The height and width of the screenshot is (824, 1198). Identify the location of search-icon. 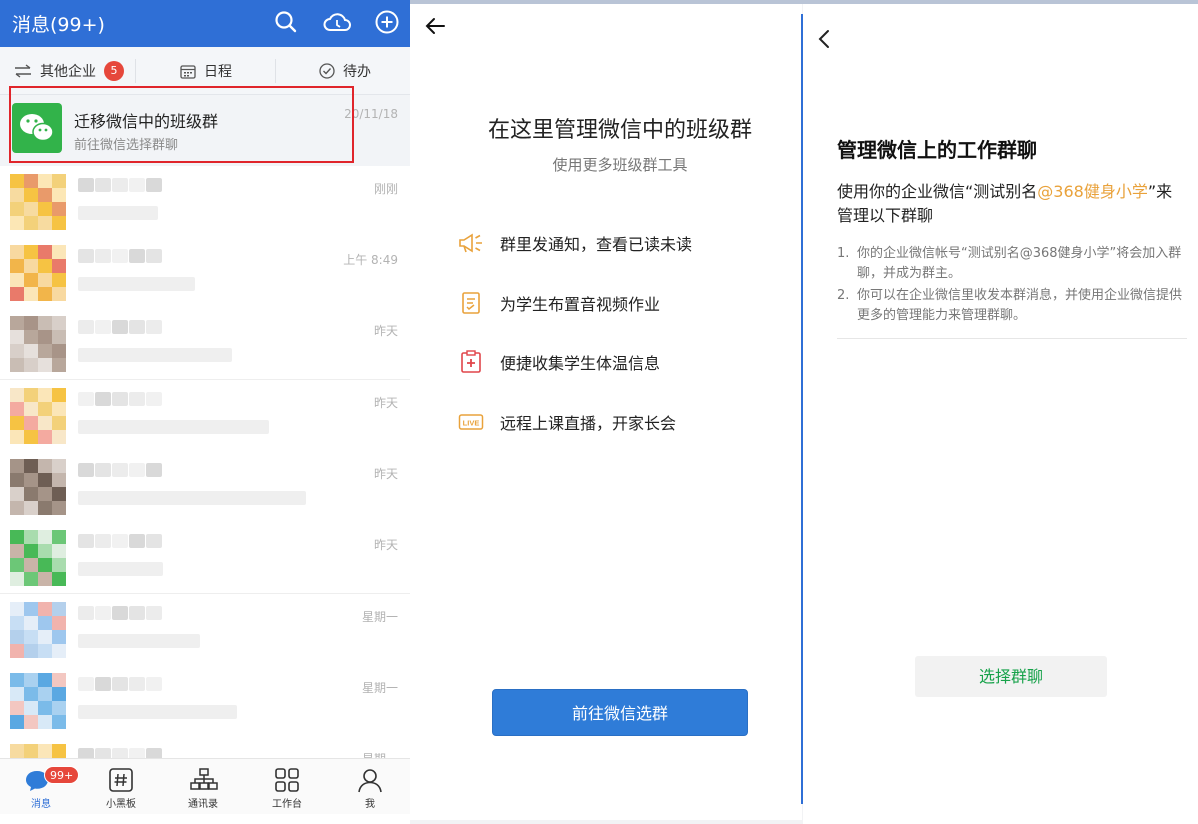
(286, 22).